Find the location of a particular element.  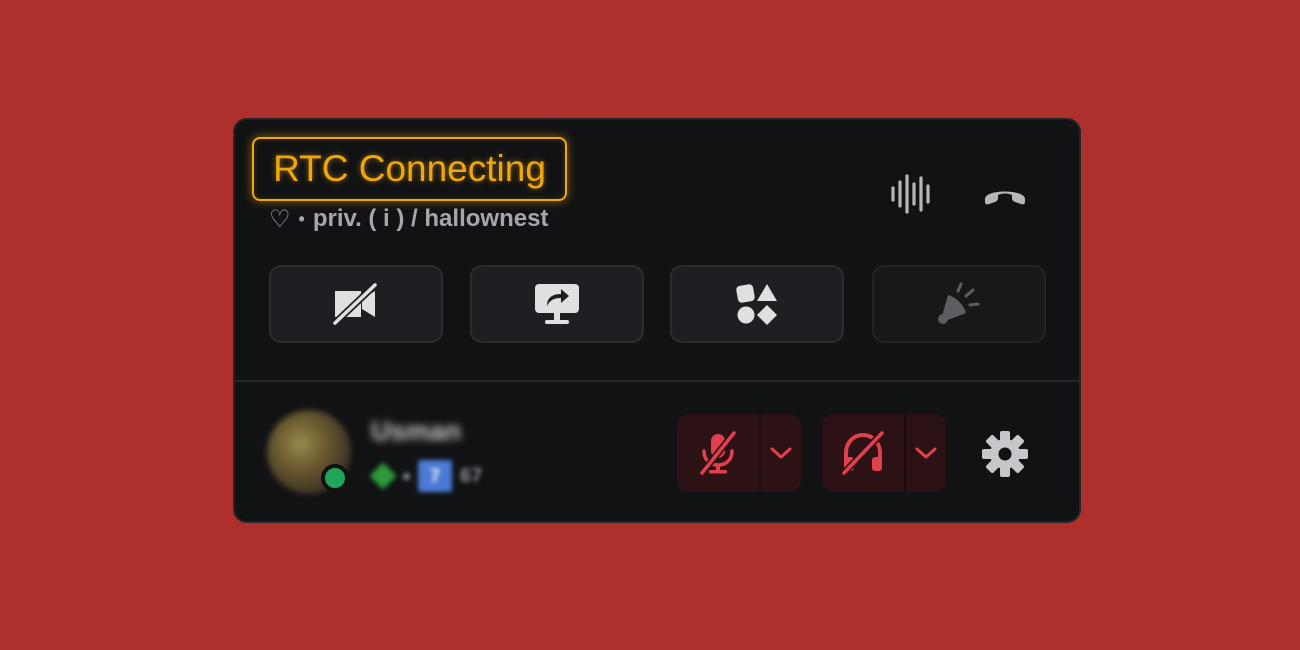

disconnect-icon is located at coordinates (1005, 198).